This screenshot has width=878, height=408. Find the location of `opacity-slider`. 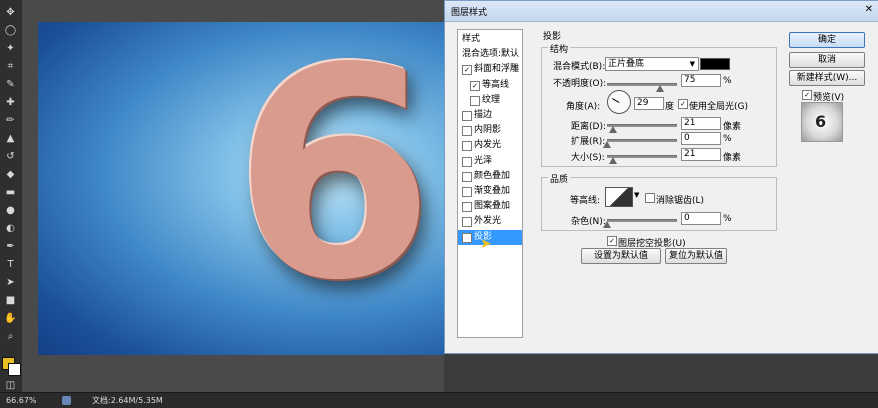

opacity-slider is located at coordinates (642, 87).